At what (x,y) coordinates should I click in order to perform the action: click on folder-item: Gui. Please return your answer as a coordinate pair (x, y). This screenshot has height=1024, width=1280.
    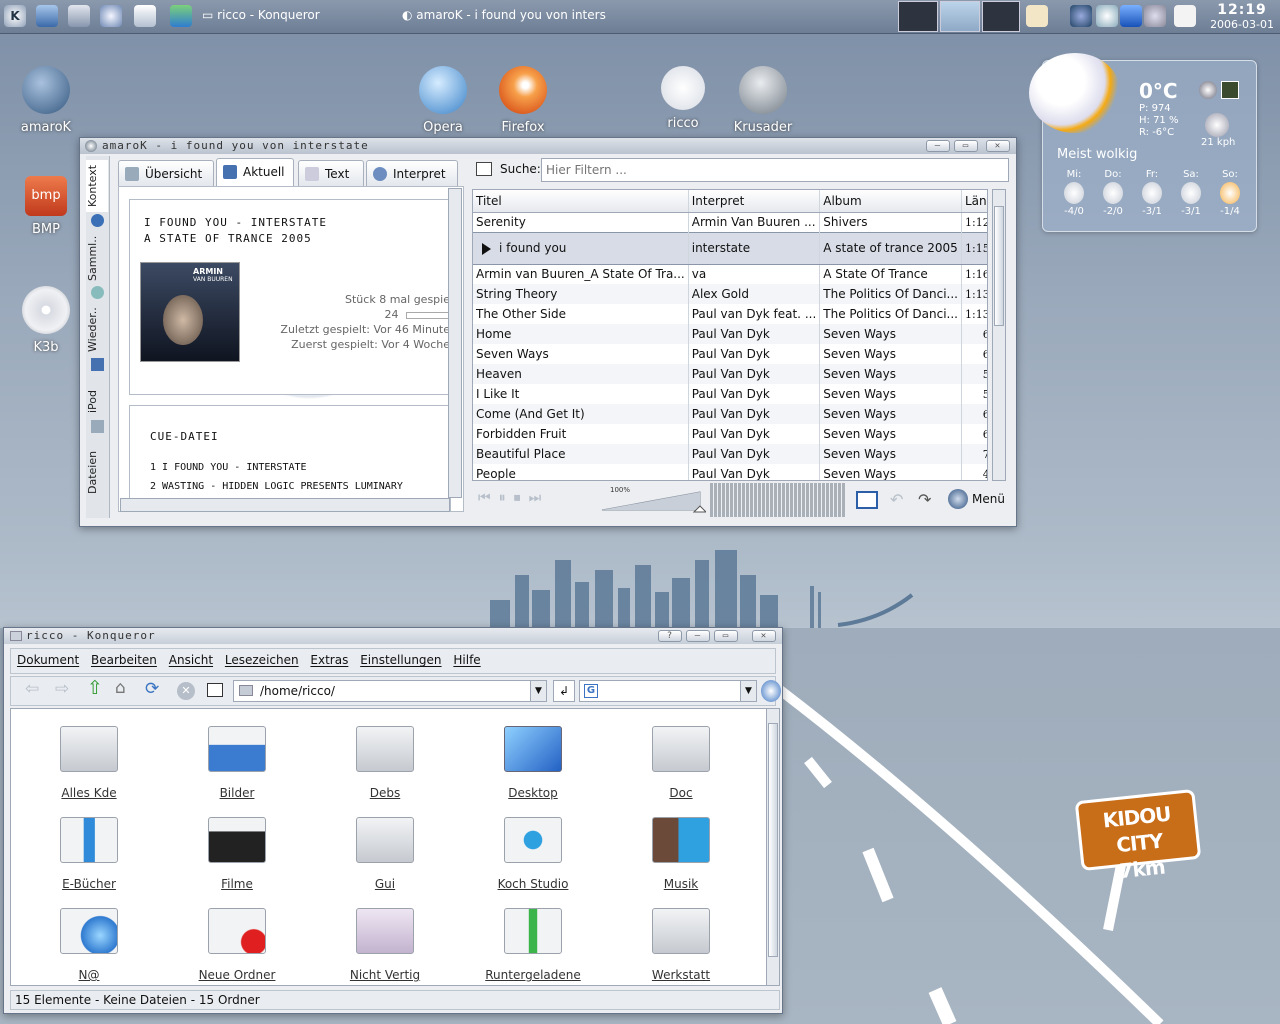
    Looking at the image, I should click on (385, 854).